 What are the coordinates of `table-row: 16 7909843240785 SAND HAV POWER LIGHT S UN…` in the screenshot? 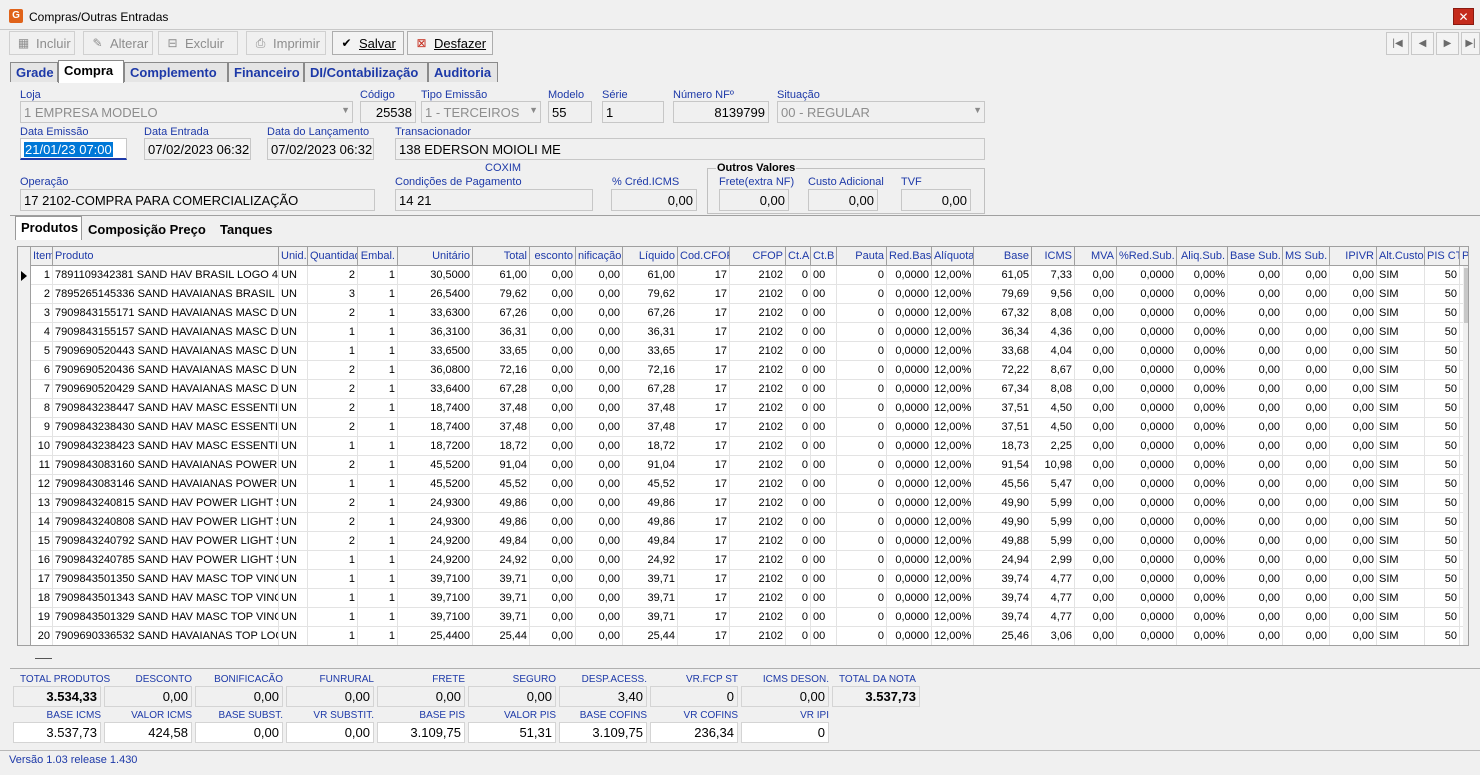 It's located at (740, 560).